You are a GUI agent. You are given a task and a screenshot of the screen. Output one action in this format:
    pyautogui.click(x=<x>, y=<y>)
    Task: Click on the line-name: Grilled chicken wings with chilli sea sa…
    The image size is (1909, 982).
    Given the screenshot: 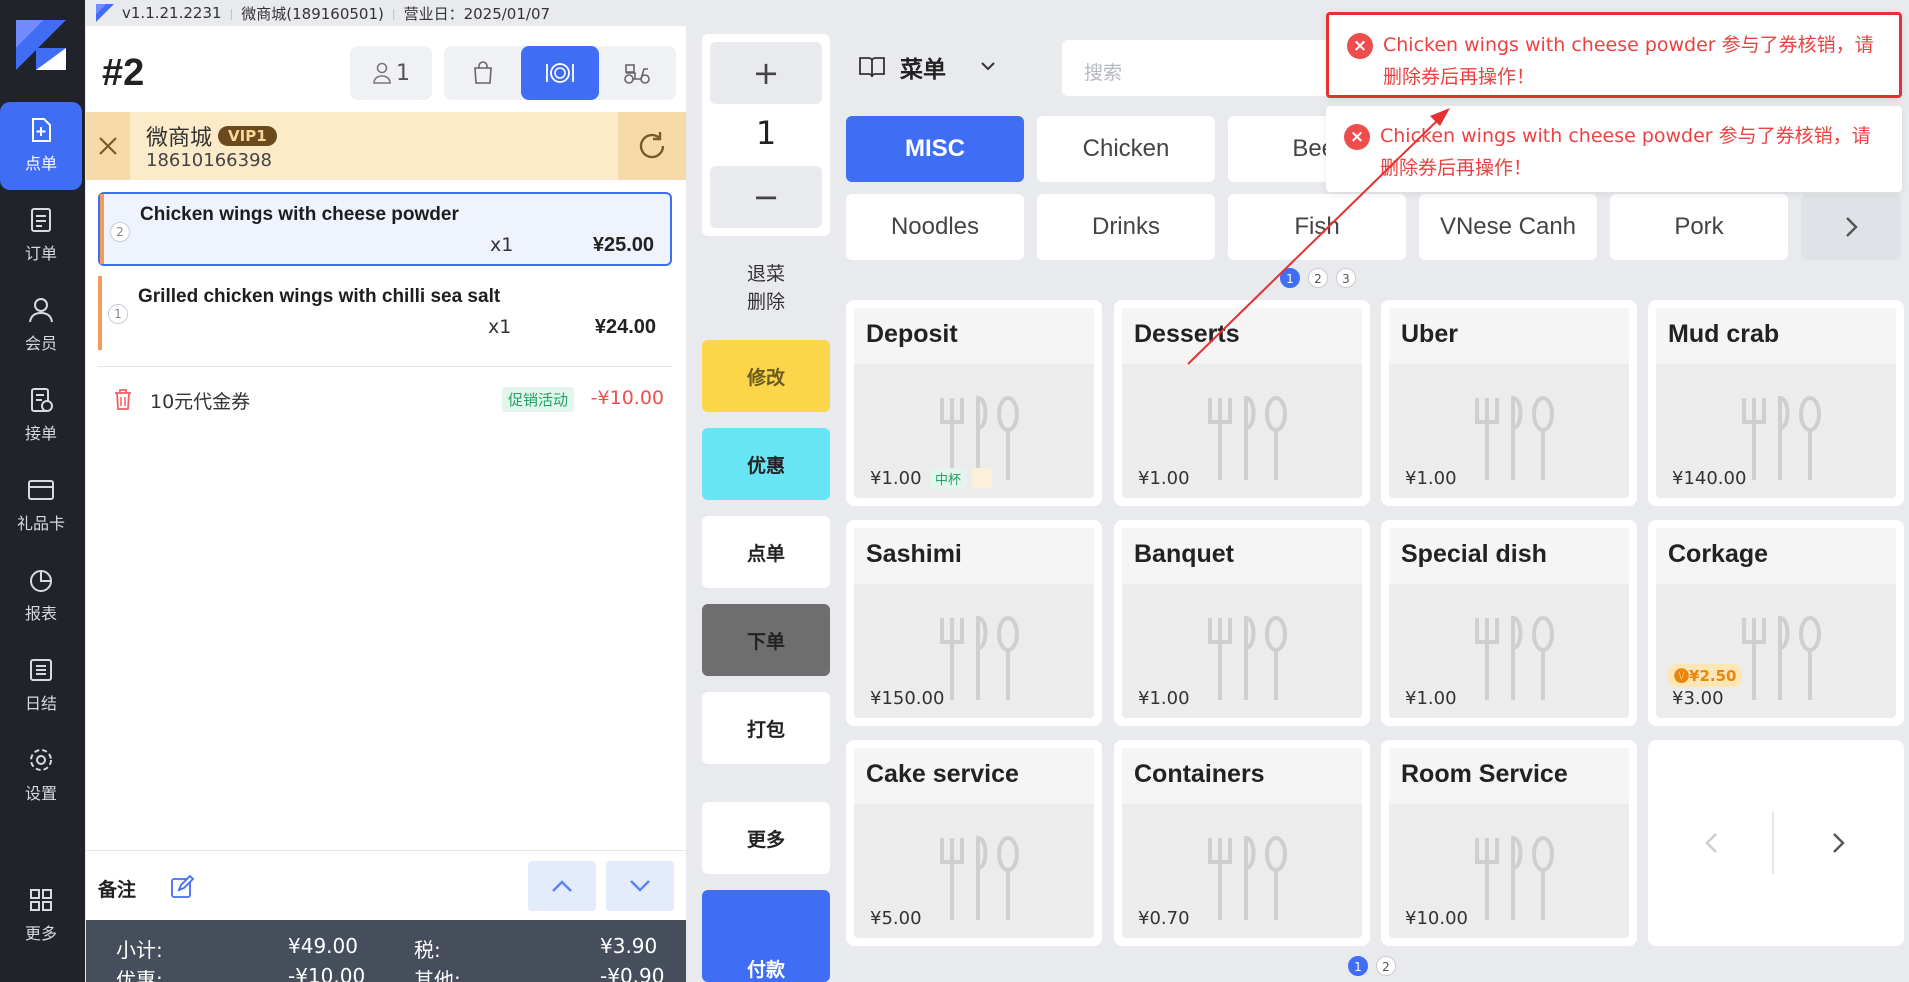 What is the action you would take?
    pyautogui.click(x=319, y=296)
    